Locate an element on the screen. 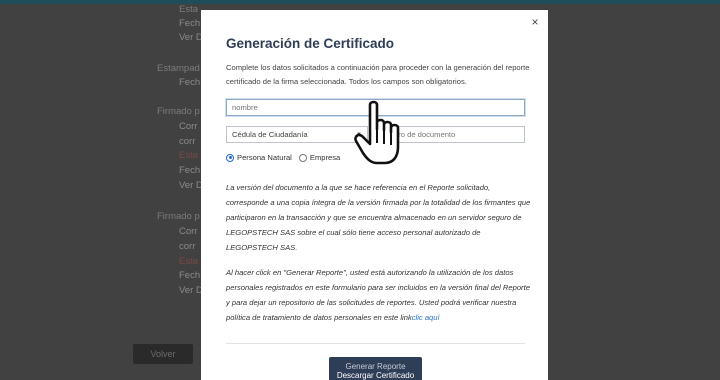 Image resolution: width=720 pixels, height=380 pixels. radio-unselected-icon is located at coordinates (302, 157).